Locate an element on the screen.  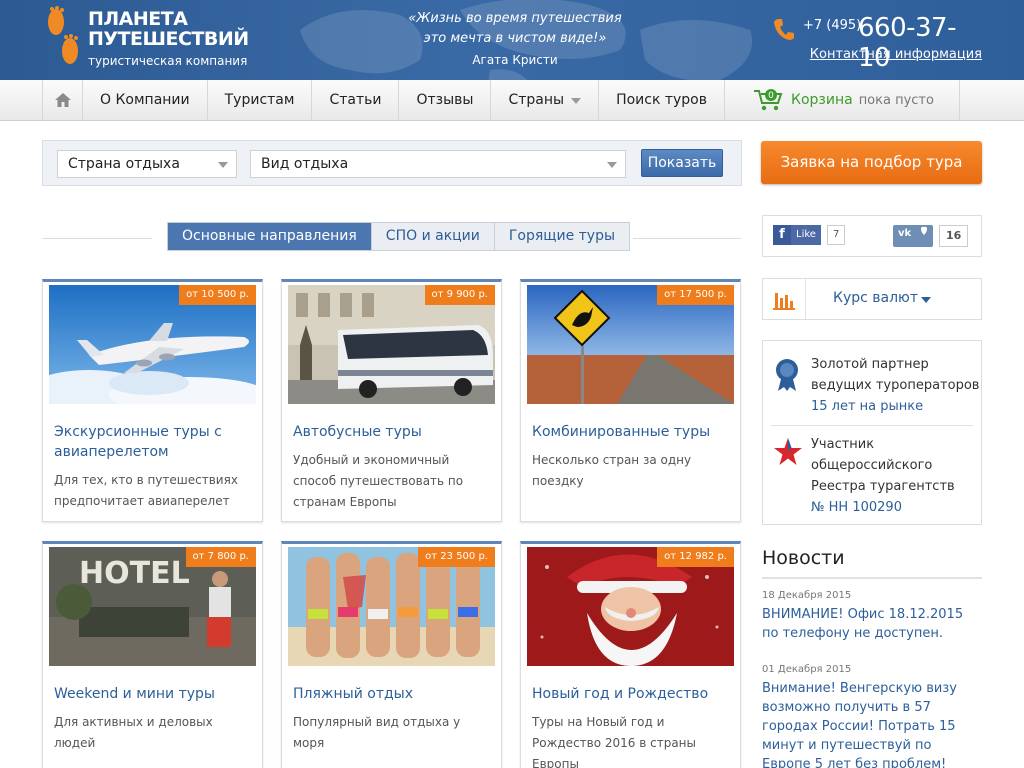
nav-item-tour-search: Поиск туров is located at coordinates (661, 100).